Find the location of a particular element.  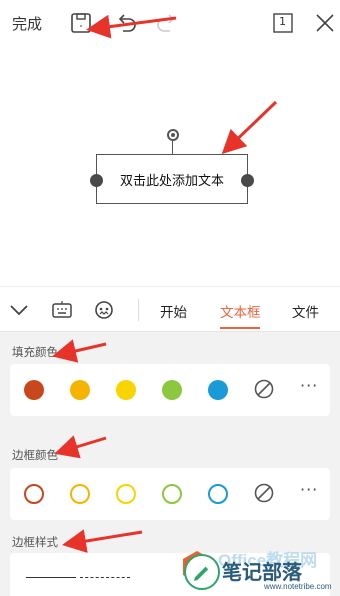

fill-swatch-green is located at coordinates (172, 390).